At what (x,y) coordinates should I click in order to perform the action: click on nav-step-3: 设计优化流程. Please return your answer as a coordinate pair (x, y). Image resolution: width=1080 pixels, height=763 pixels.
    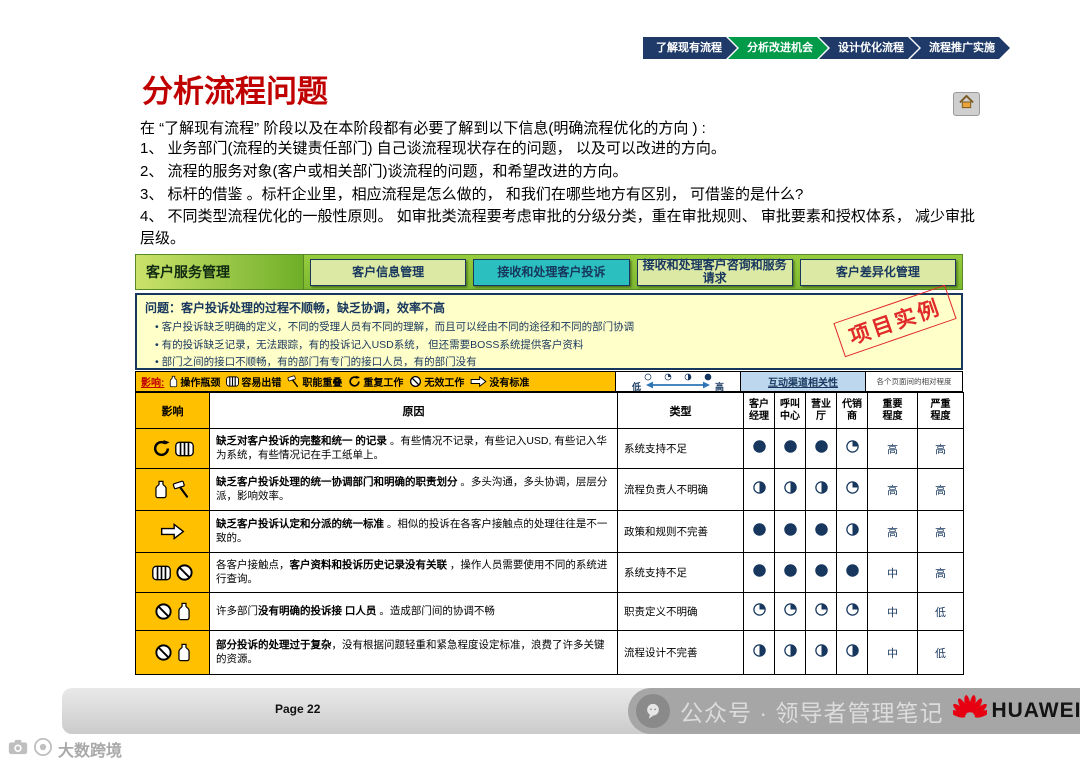
    Looking at the image, I should click on (869, 48).